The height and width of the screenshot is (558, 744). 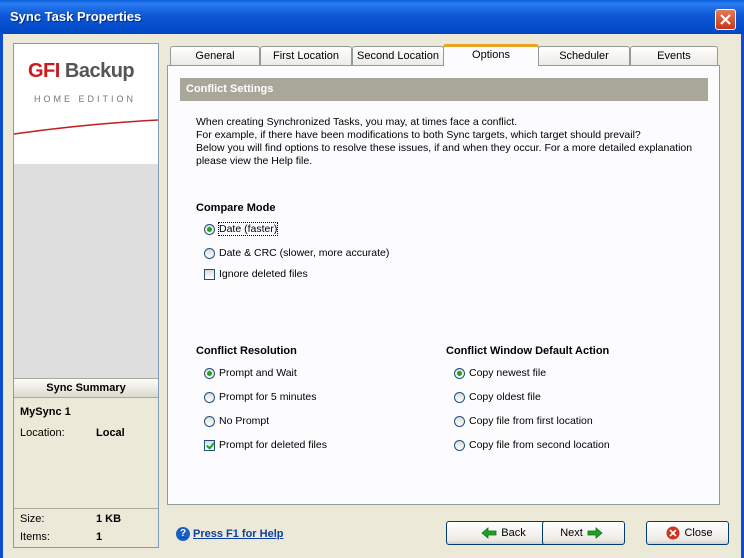 I want to click on sync-task-name: MySync 1, so click(x=45, y=412).